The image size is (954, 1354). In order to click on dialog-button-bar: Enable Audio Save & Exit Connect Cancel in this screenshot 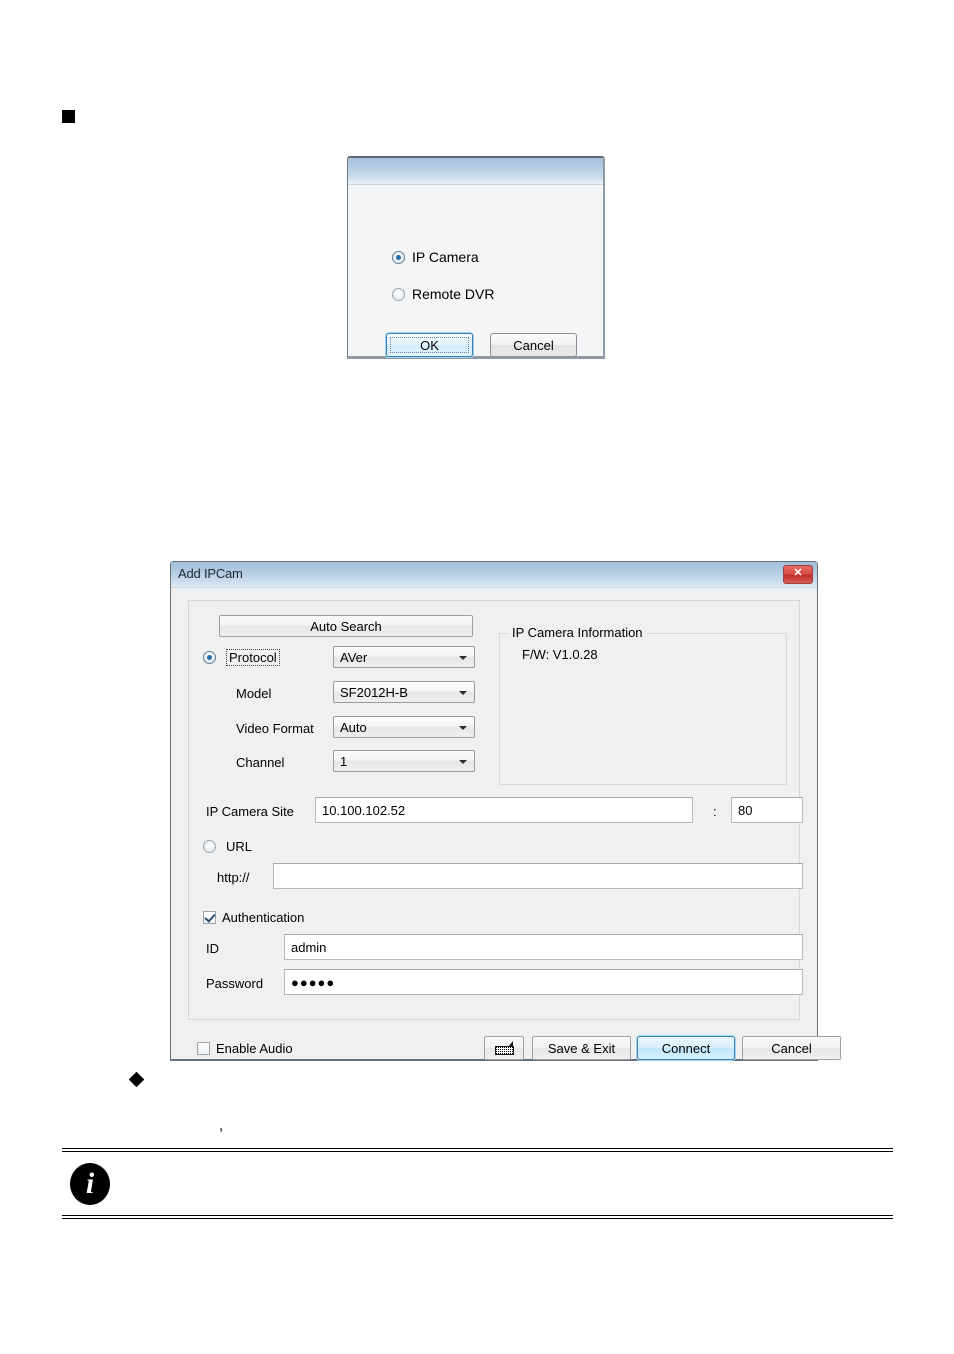, I will do `click(514, 1050)`.